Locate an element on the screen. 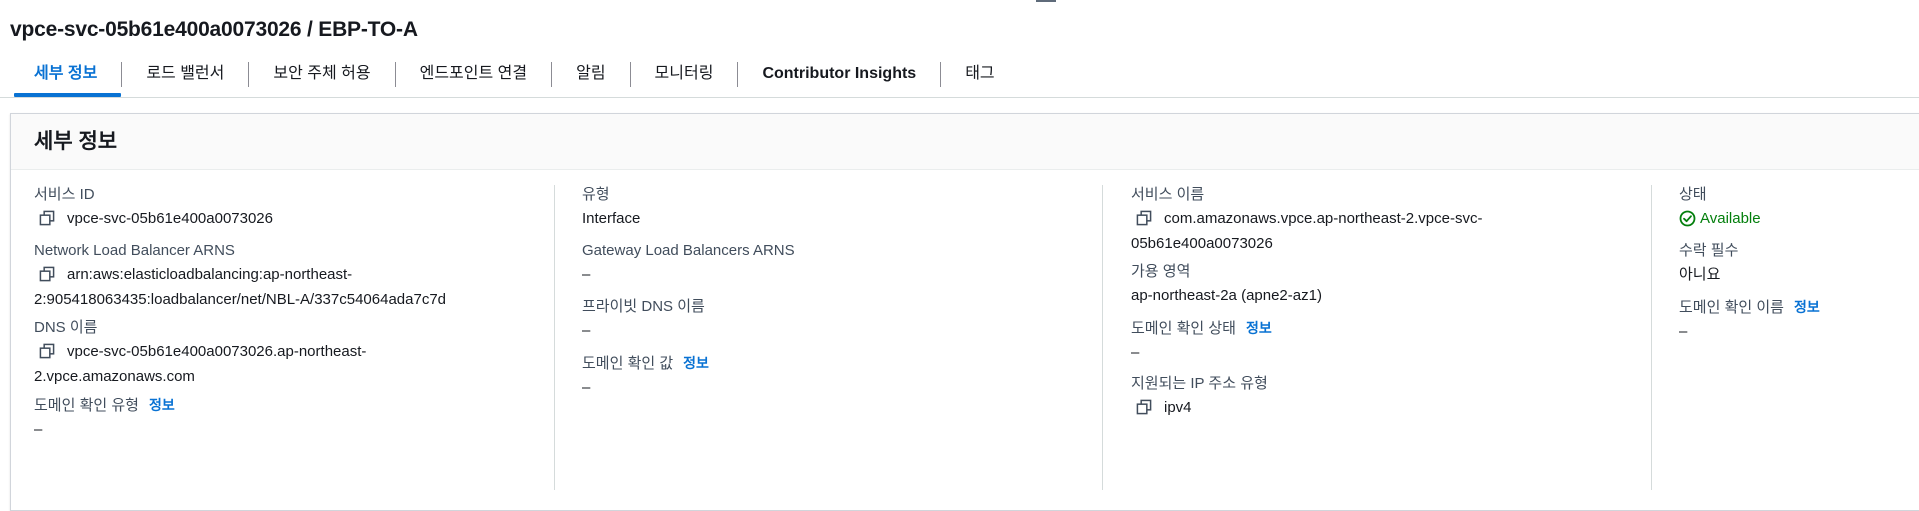 This screenshot has width=1919, height=511. details-header: 세부 정보 is located at coordinates (965, 142).